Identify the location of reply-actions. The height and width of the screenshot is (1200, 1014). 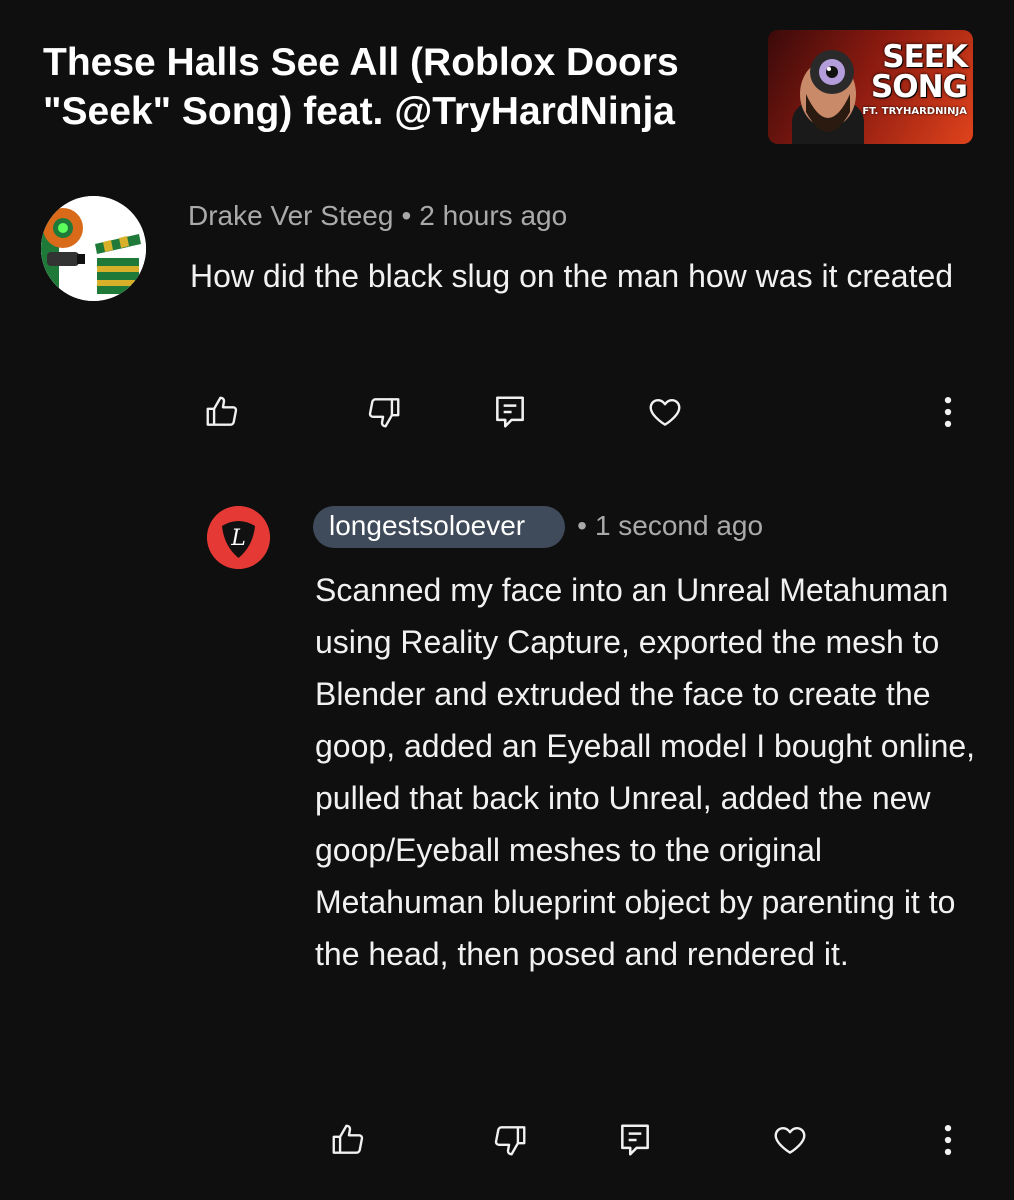
(507, 1143).